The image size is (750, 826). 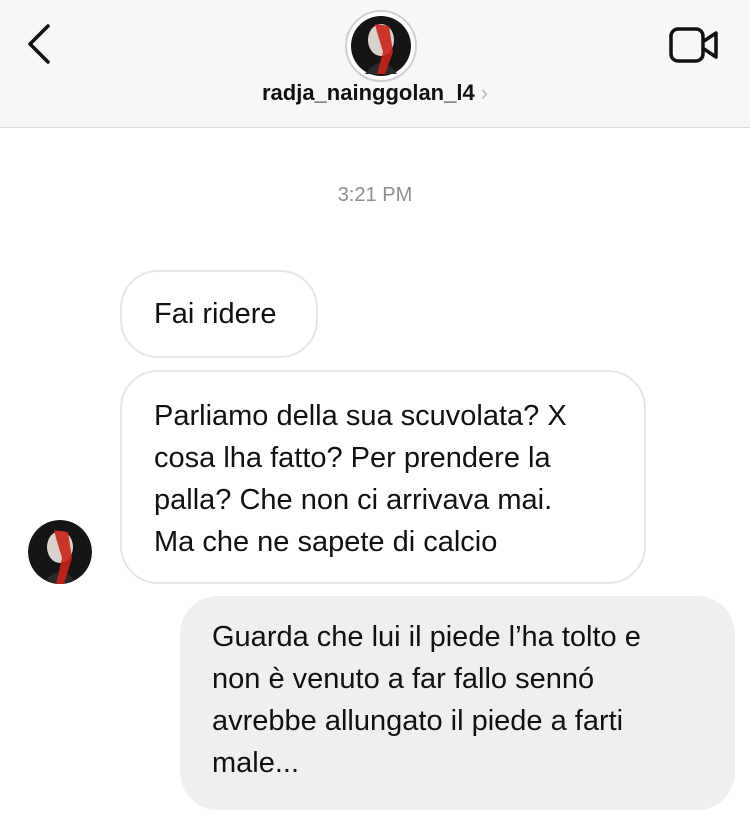 I want to click on message-timestamp: 3:21 PM, so click(x=375, y=195).